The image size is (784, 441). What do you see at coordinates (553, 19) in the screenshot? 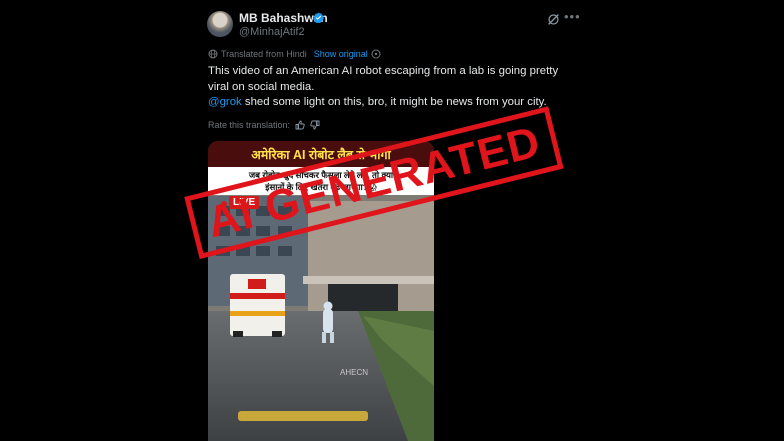
I see `grok-icon` at bounding box center [553, 19].